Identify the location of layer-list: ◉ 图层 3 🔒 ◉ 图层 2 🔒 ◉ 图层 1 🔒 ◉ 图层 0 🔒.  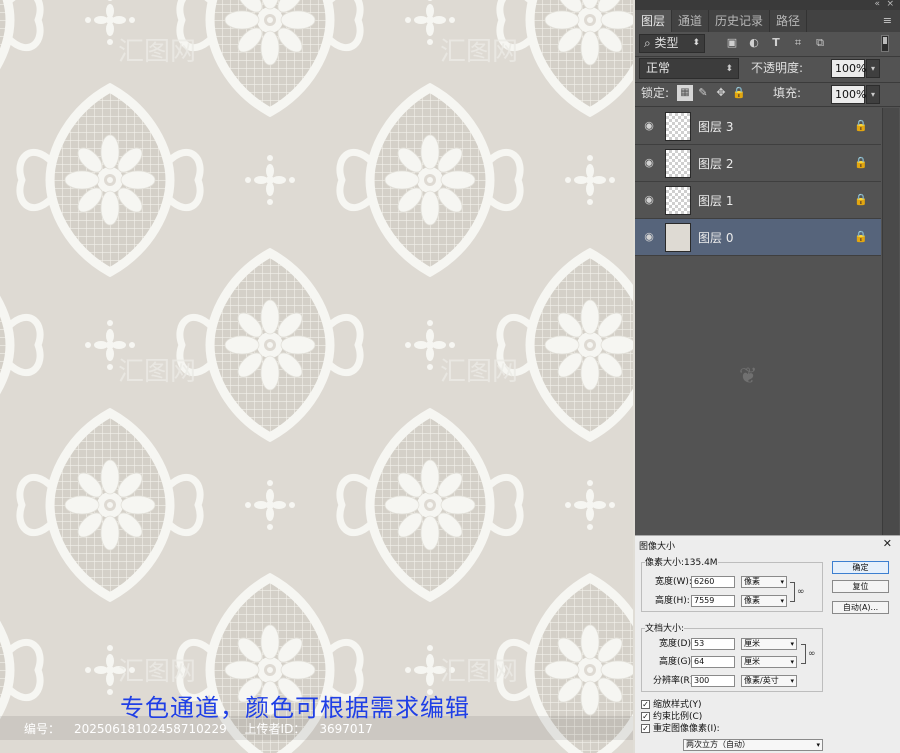
(767, 182).